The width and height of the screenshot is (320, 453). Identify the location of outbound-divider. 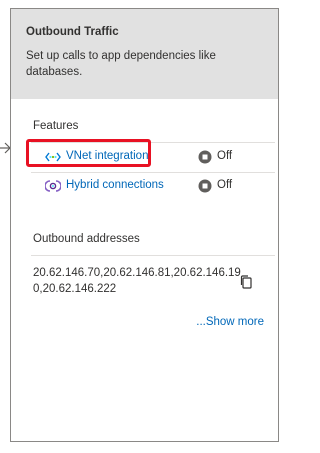
(153, 255).